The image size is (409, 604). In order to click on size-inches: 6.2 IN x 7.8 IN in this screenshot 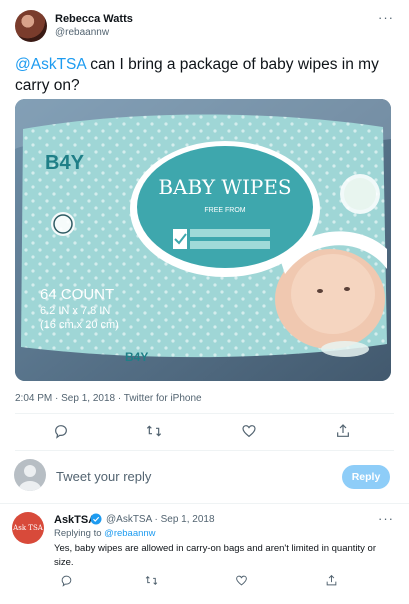, I will do `click(75, 311)`.